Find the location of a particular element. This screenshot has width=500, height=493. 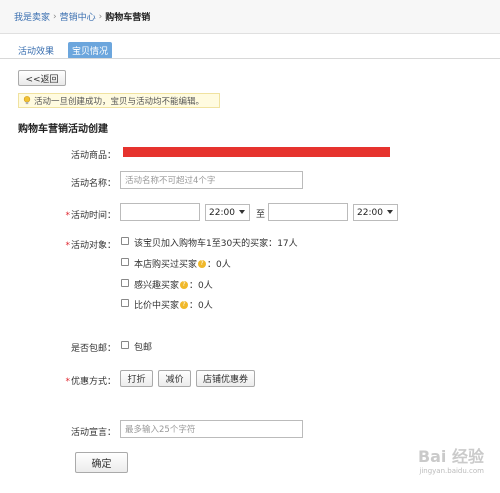

breadcrumb: 我是卖家 › 营销中心 › 购物车营销 is located at coordinates (250, 17).